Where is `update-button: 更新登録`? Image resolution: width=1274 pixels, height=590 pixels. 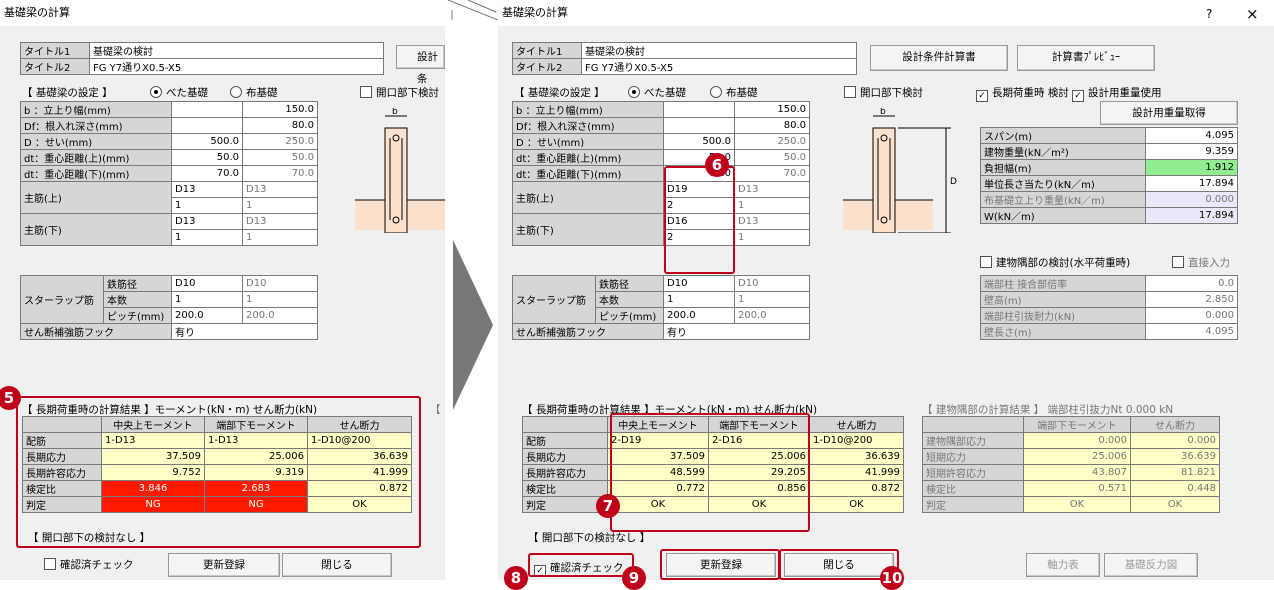 update-button: 更新登録 is located at coordinates (224, 565).